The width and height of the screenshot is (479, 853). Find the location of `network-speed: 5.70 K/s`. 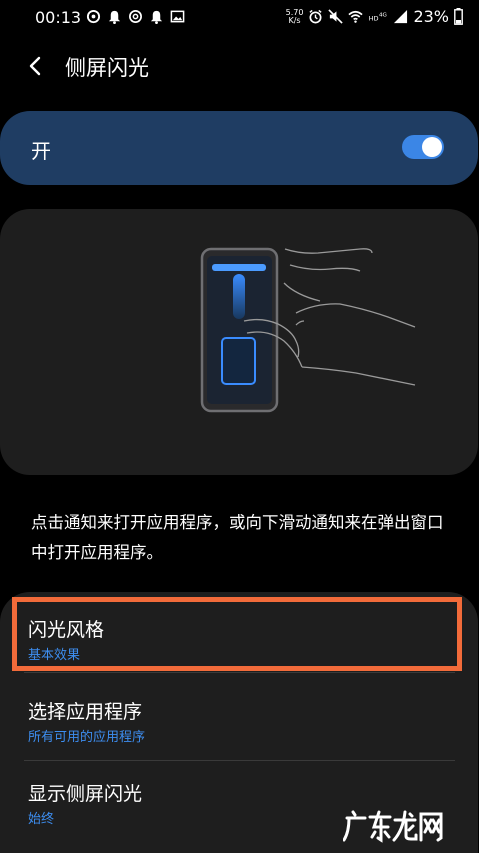

network-speed: 5.70 K/s is located at coordinates (295, 16).